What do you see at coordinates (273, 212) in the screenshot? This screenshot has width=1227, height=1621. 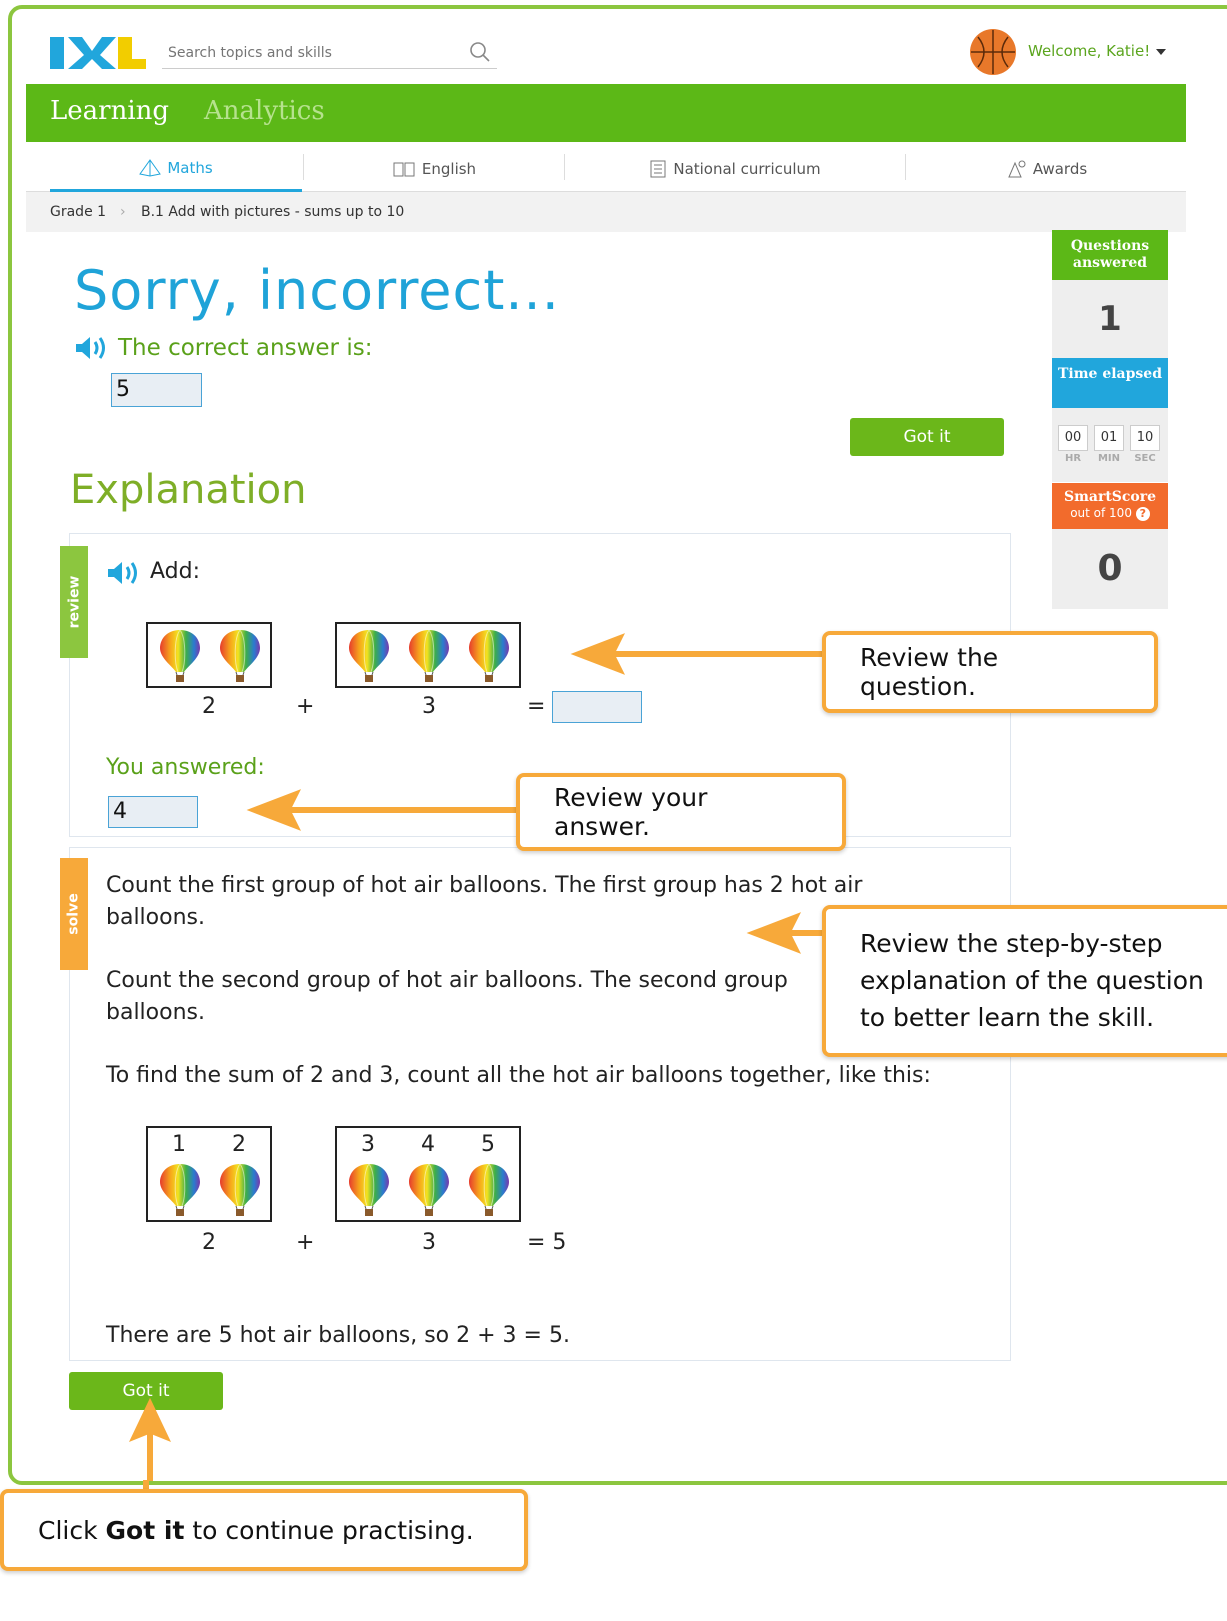 I see `breadcrumb-skill: B.1 Add with pictures - sums up to 10` at bounding box center [273, 212].